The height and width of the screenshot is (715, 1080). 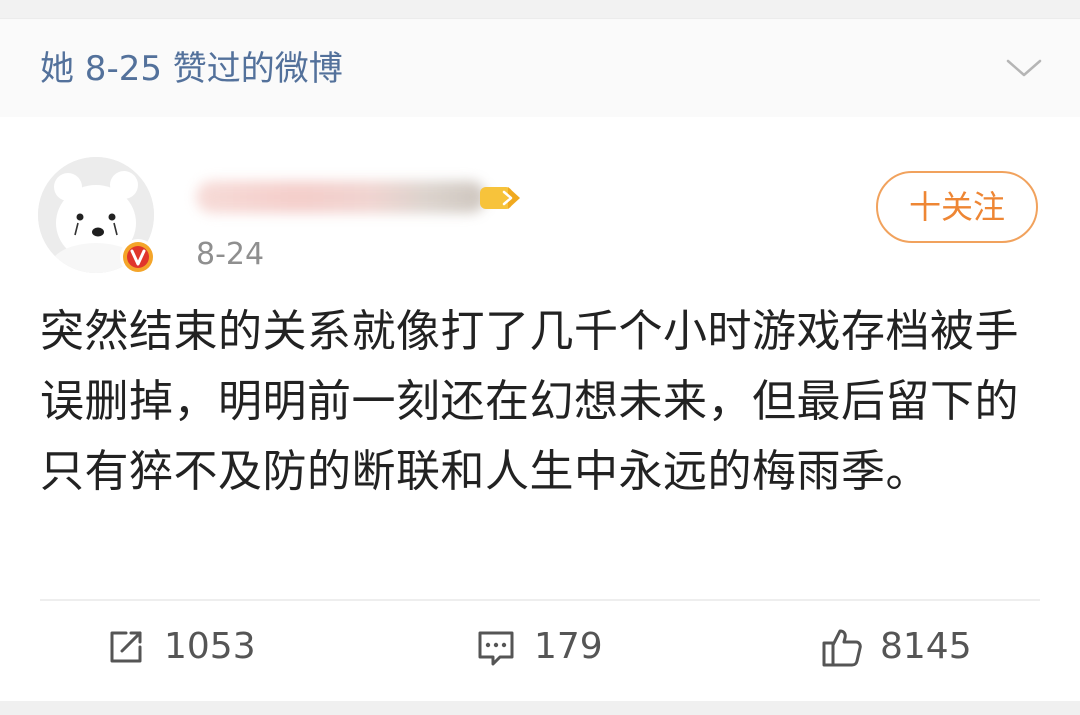 I want to click on action-divider, so click(x=540, y=600).